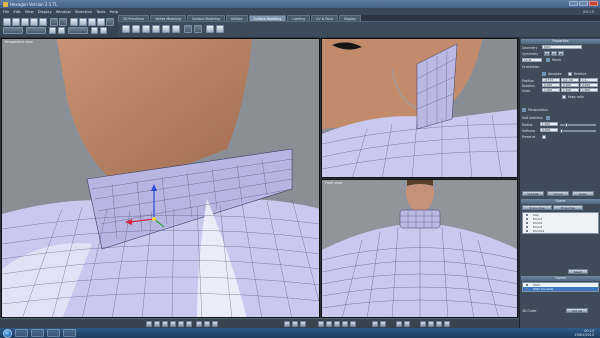  What do you see at coordinates (554, 53) in the screenshot?
I see `symmetry-y-button: Y` at bounding box center [554, 53].